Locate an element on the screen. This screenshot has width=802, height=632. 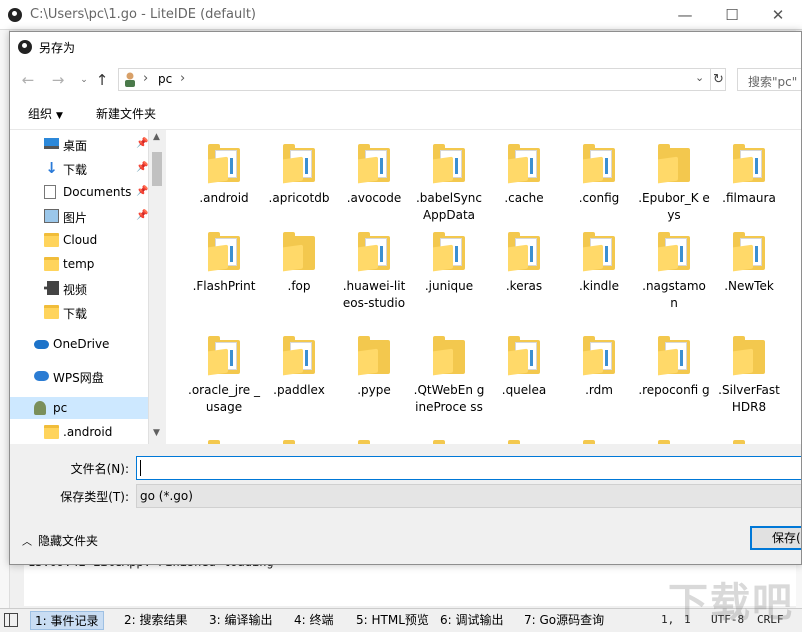
up-arrow-icon: ↑ is located at coordinates (102, 80).